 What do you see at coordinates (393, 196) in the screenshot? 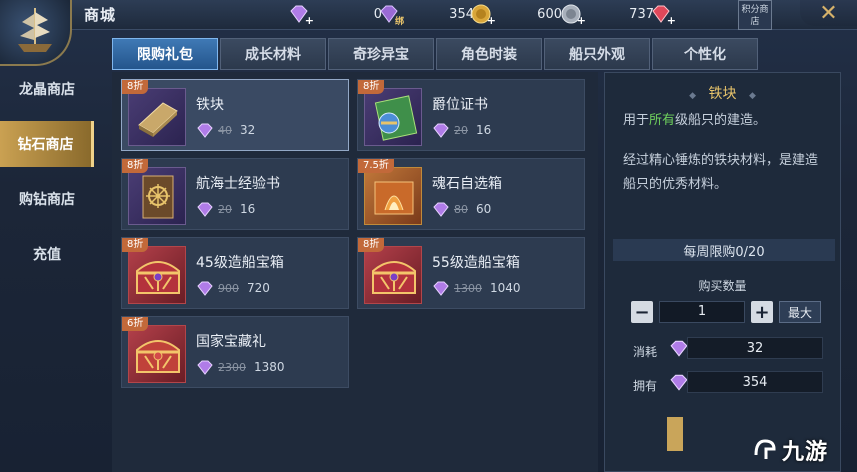
I see `soulstone-box-icon` at bounding box center [393, 196].